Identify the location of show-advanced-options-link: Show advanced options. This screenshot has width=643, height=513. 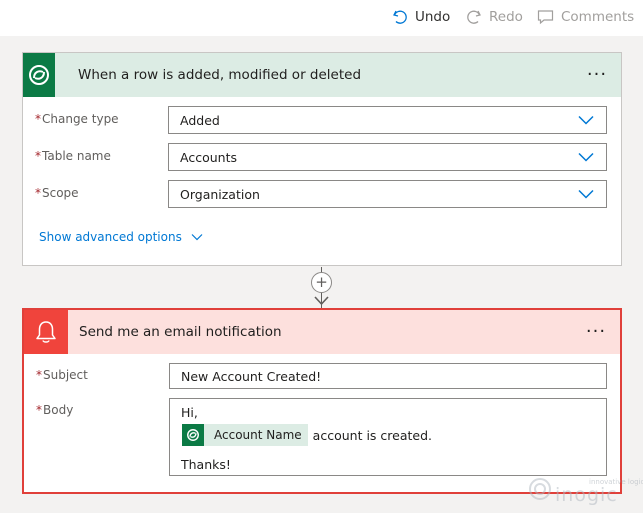
(121, 237).